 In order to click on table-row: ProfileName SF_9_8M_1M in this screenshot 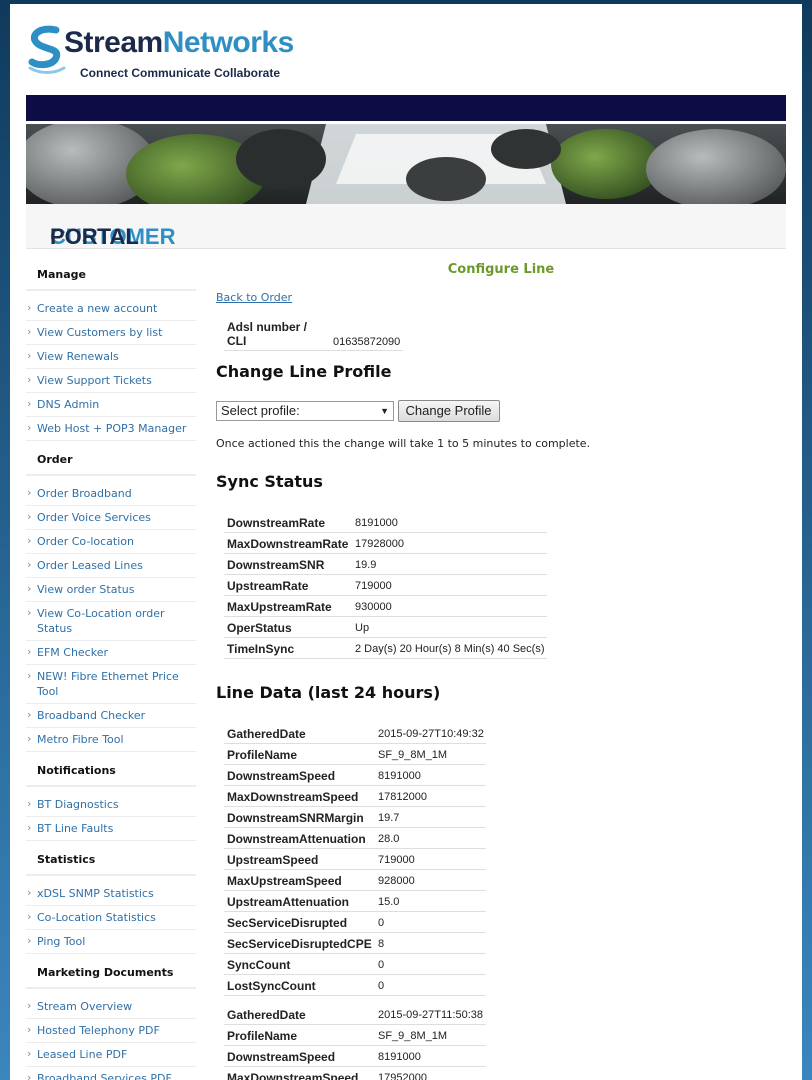, I will do `click(355, 1035)`.